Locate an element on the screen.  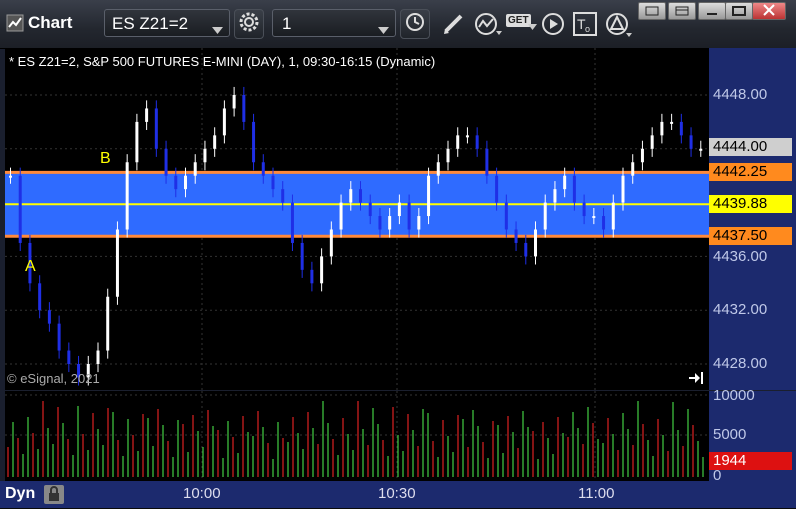
mid-level-label: 4439.88 is located at coordinates (750, 204).